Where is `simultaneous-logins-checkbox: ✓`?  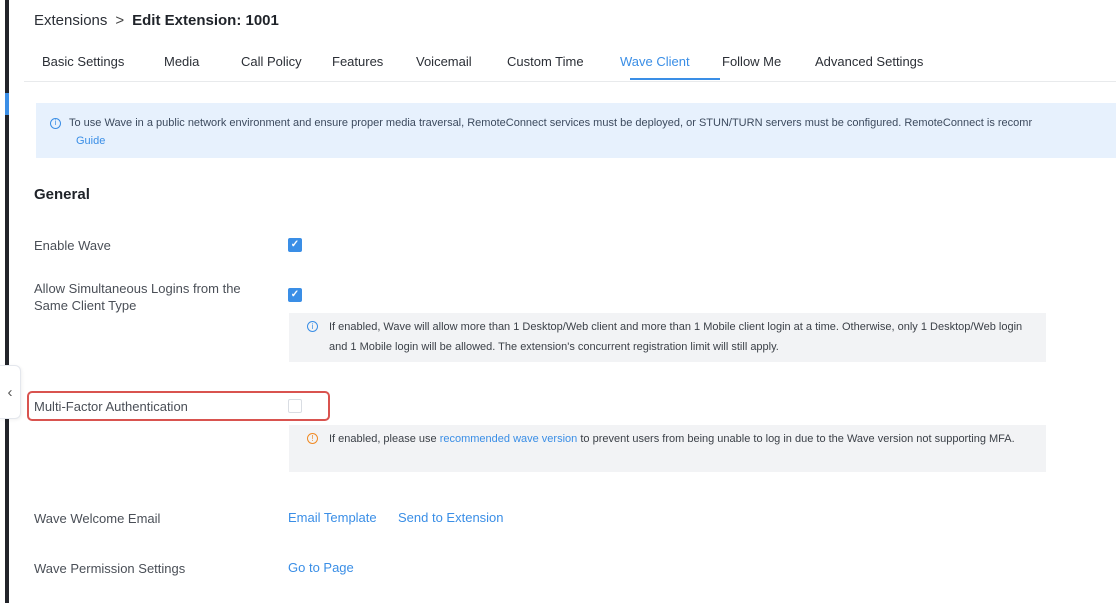 simultaneous-logins-checkbox: ✓ is located at coordinates (295, 295).